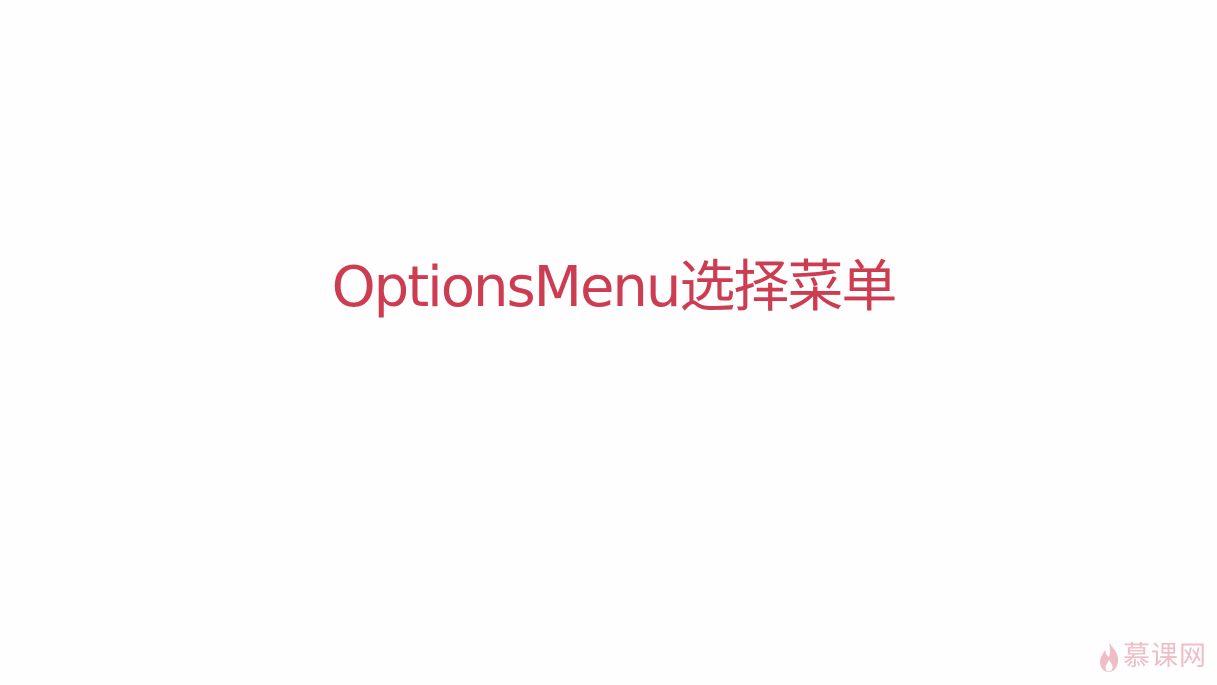 The width and height of the screenshot is (1217, 685). I want to click on flame-icon, so click(1109, 657).